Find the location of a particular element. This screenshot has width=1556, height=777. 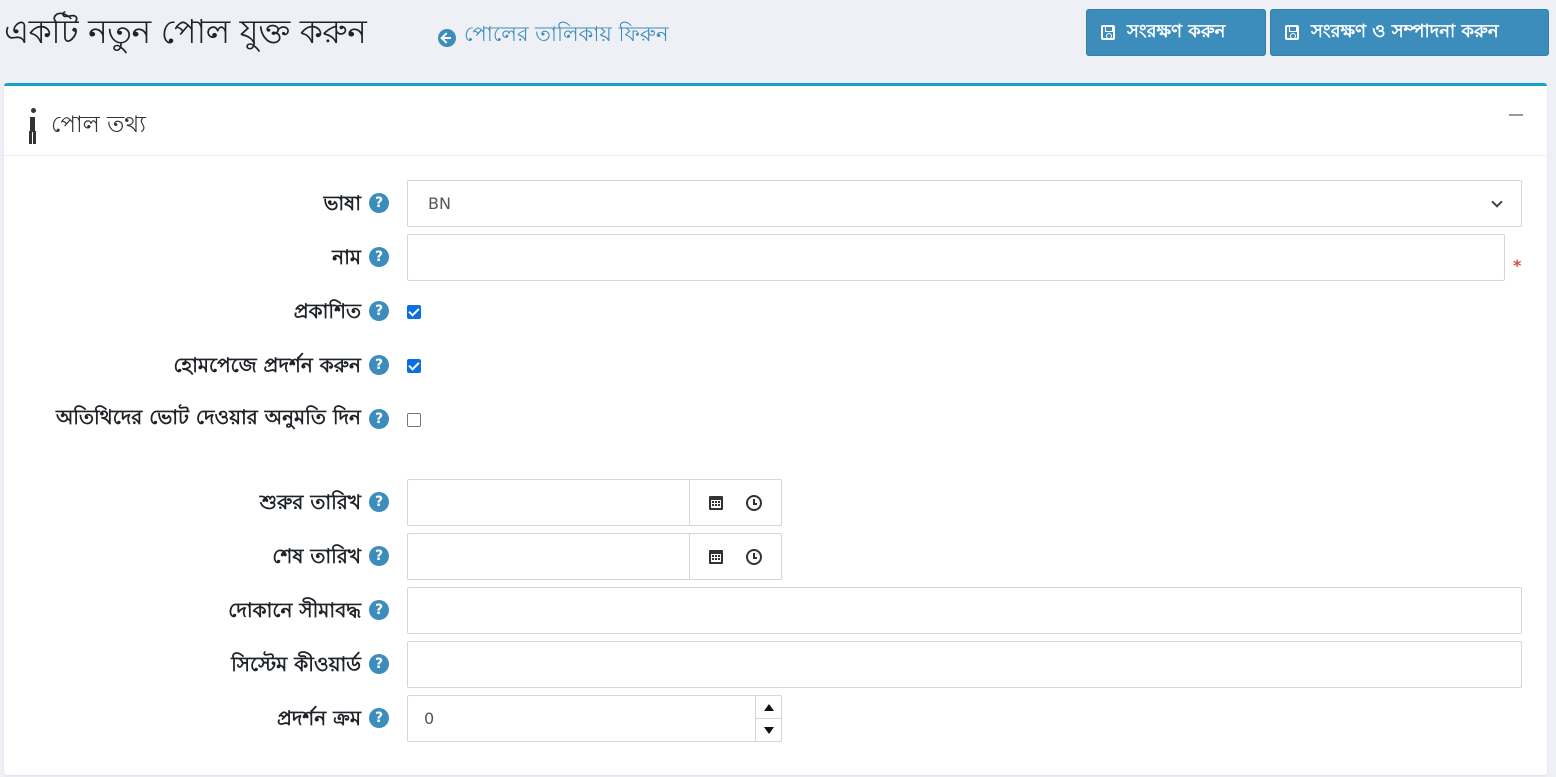

card-header: পোল তথ্য is located at coordinates (775, 121).